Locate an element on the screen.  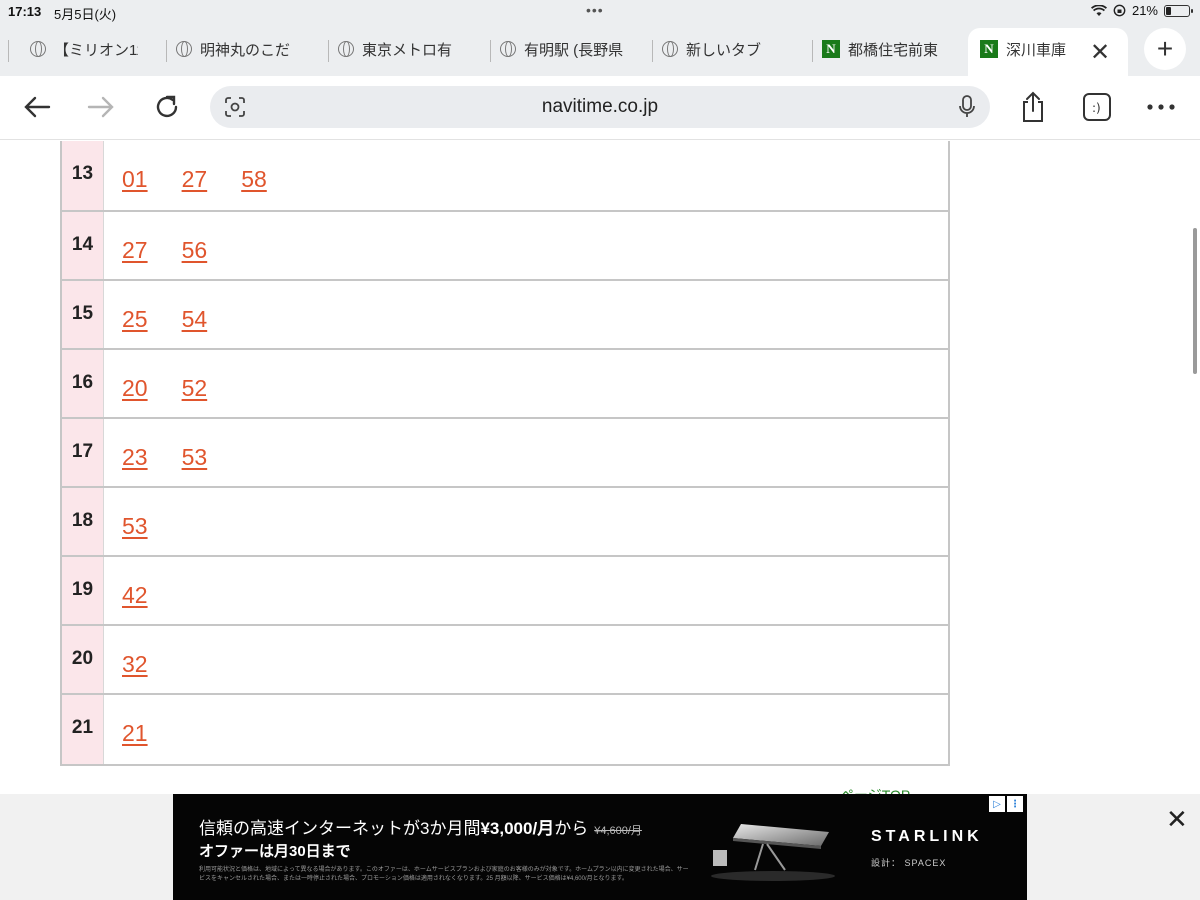
scrollbar is located at coordinates (1195, 301).